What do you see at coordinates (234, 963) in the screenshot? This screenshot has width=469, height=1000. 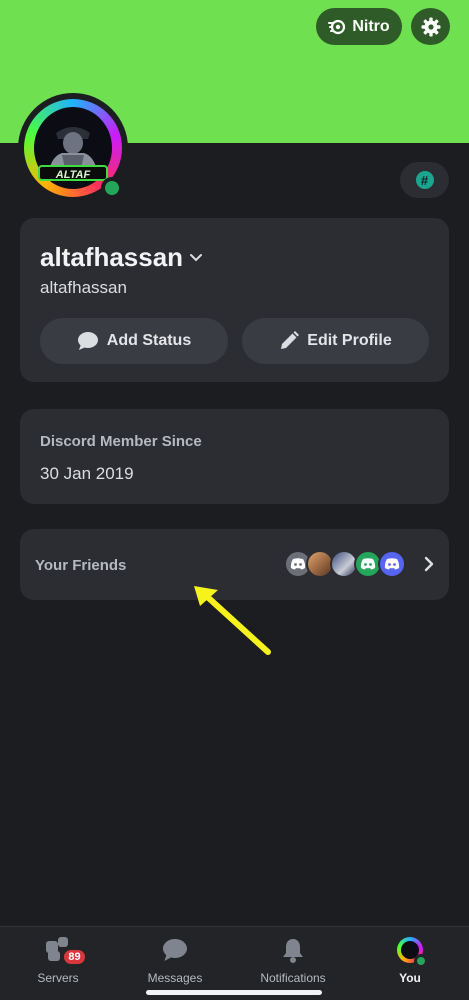 I see `bottom-navigation: 89 Servers Messages Notifications You` at bounding box center [234, 963].